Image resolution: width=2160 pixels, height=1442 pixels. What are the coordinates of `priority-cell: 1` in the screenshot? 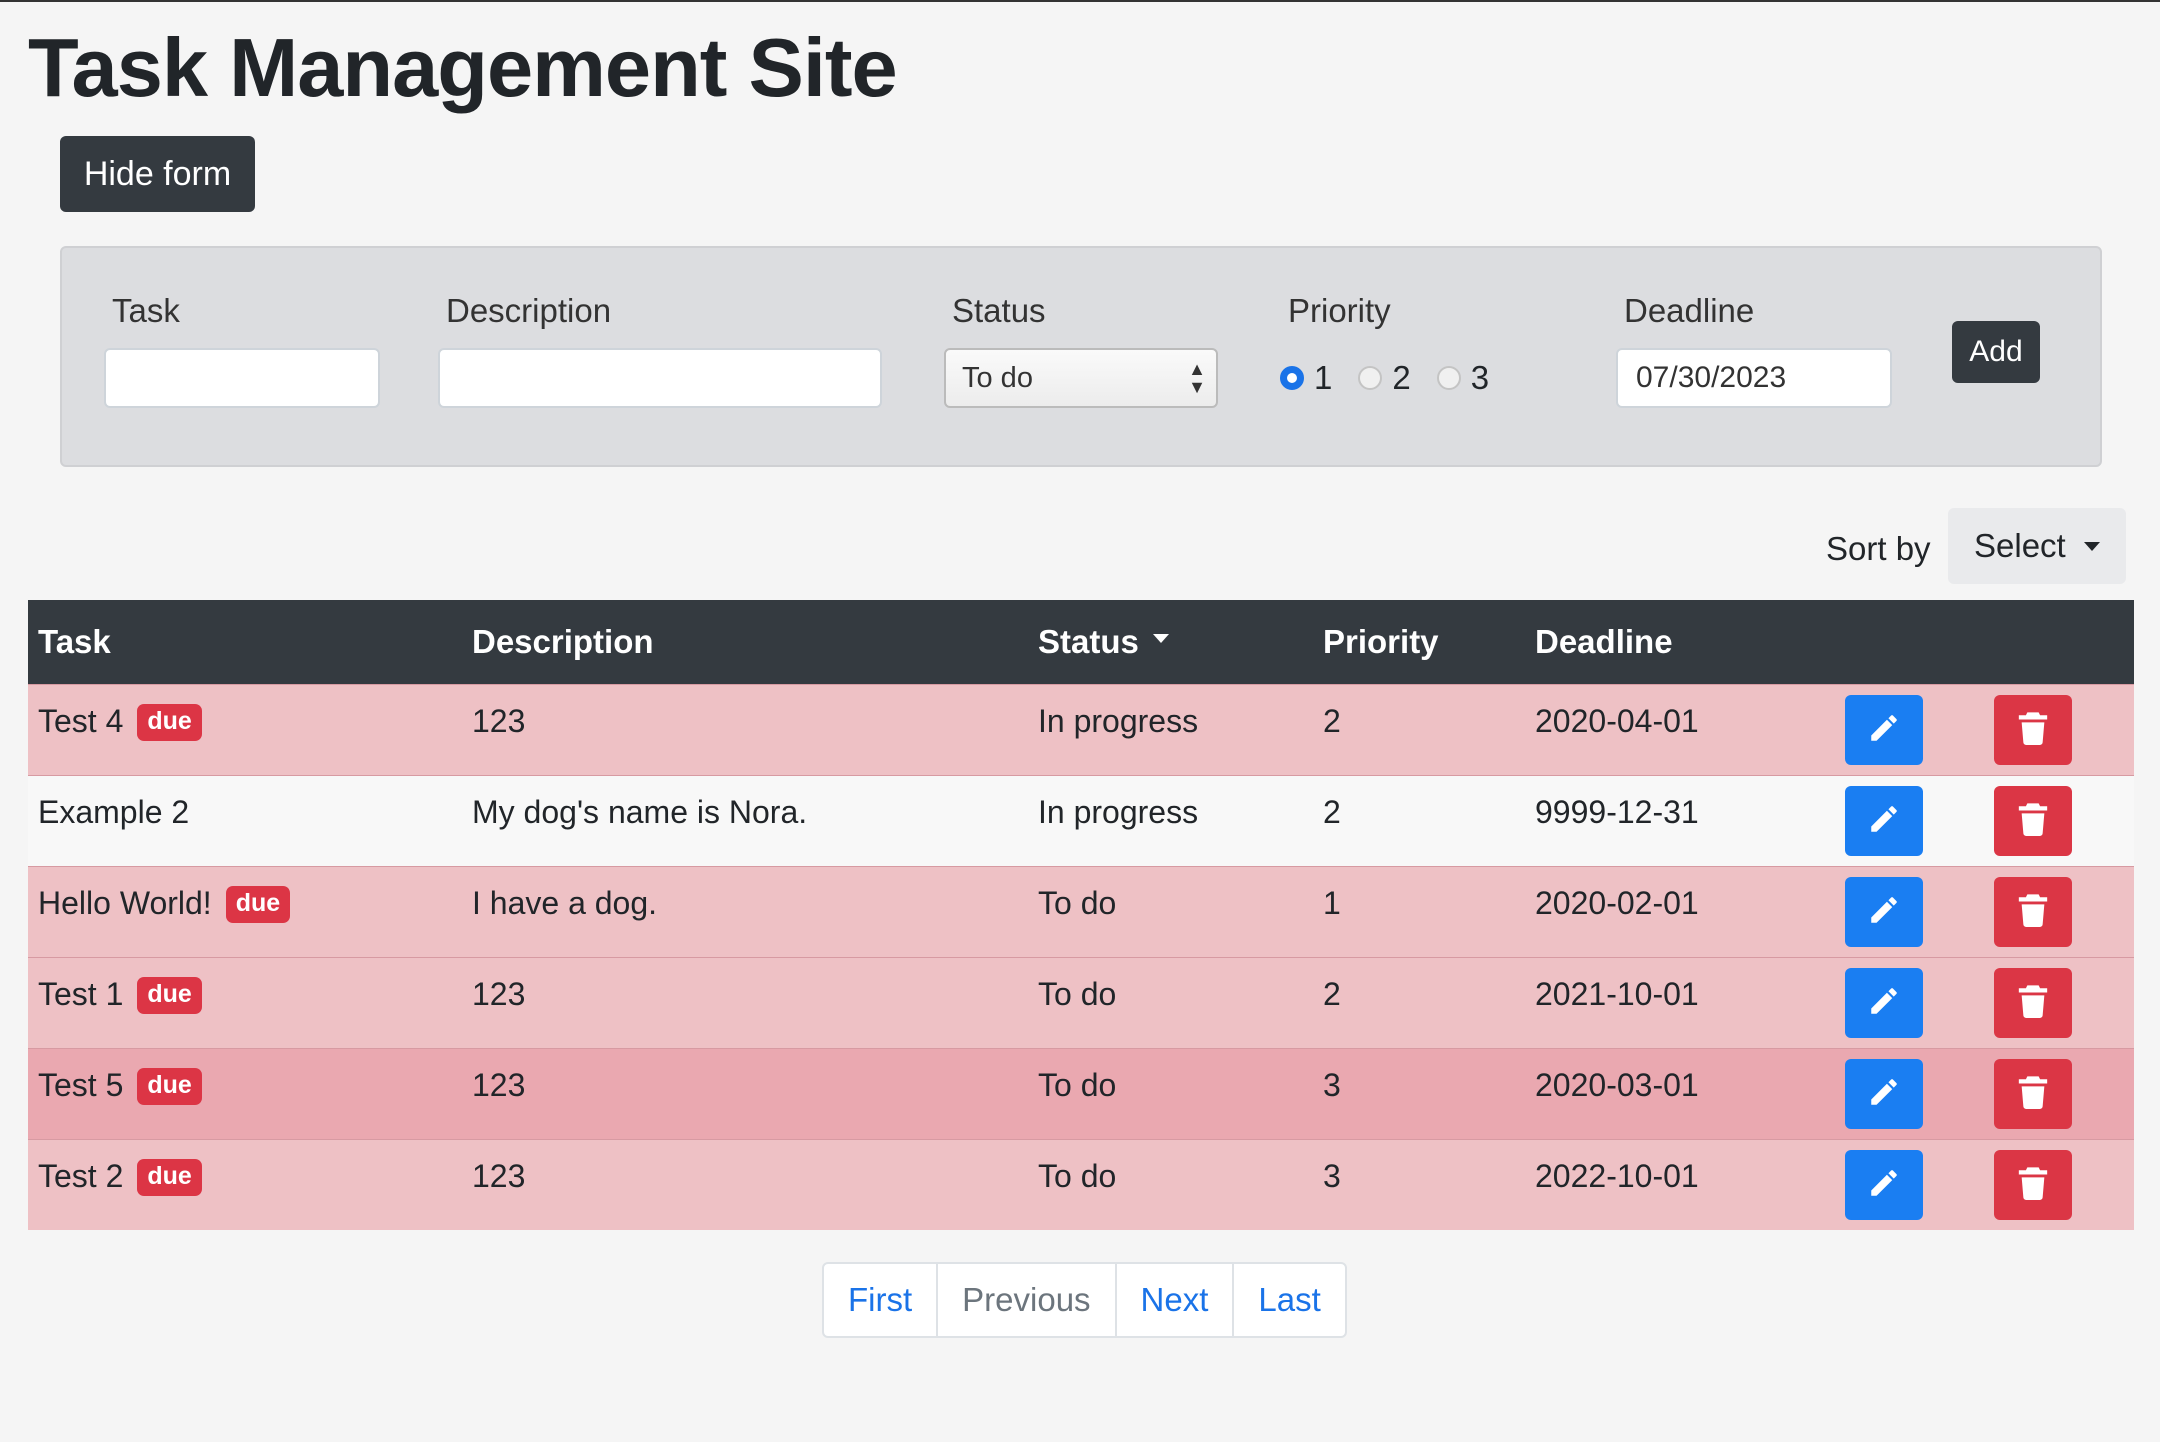 It's located at (1332, 902).